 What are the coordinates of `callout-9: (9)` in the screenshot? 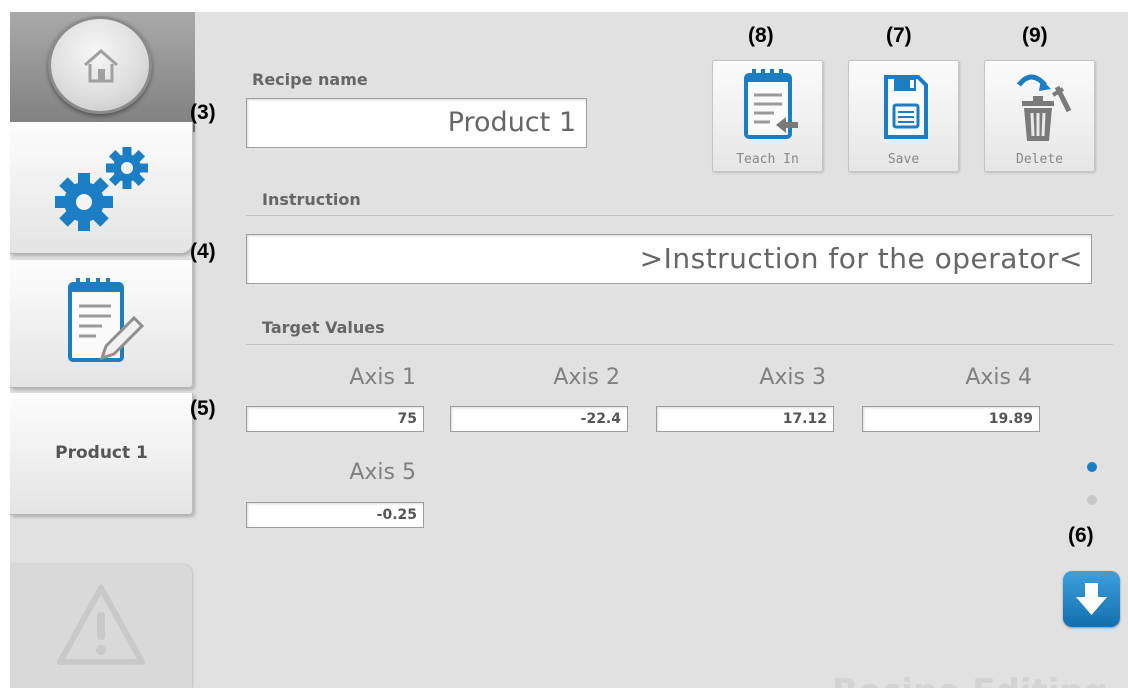 It's located at (1035, 35).